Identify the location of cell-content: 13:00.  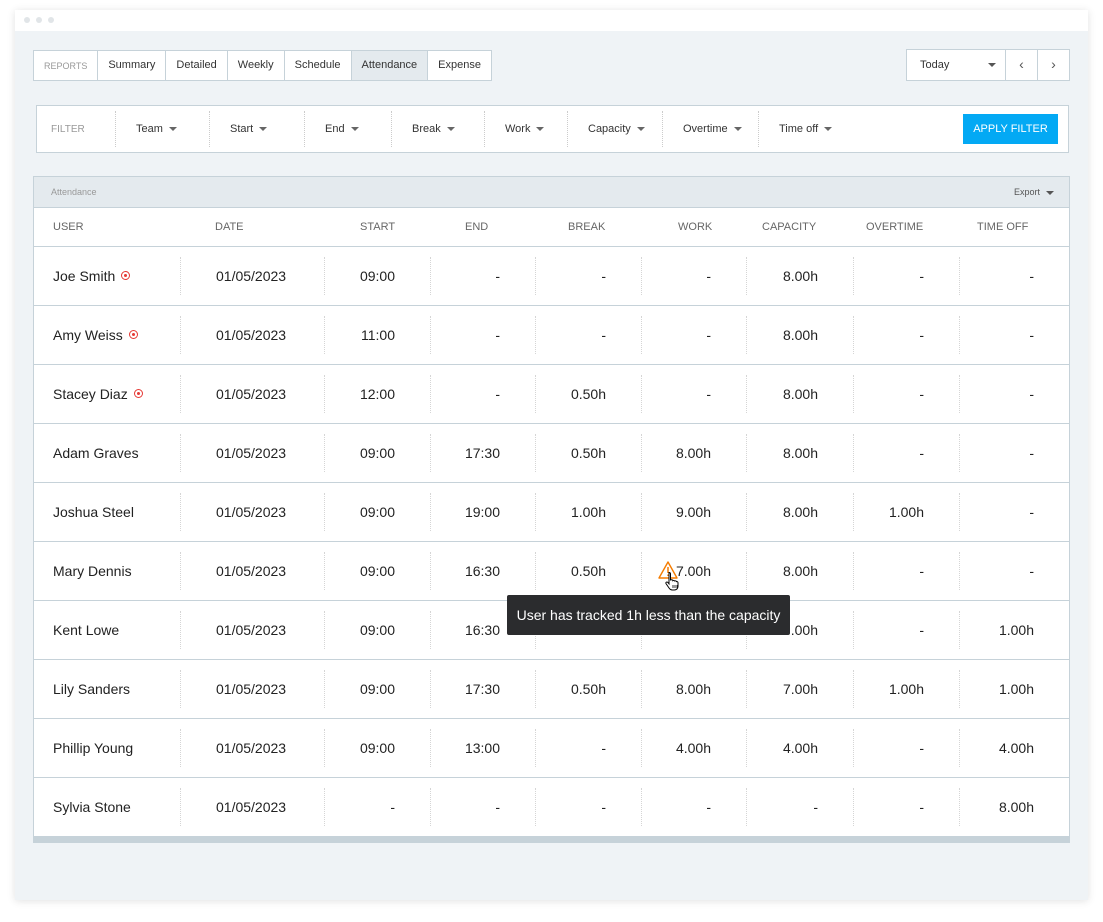
(482, 747).